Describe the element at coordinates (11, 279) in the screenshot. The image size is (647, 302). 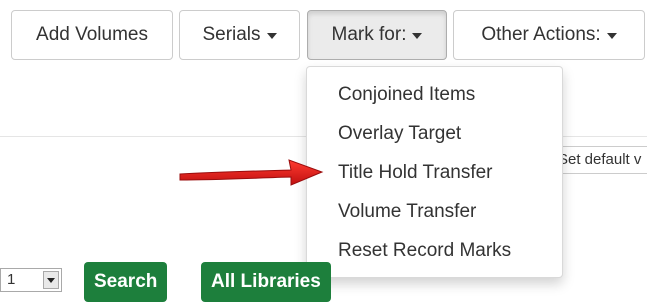
I see `select-value: 1` at that location.